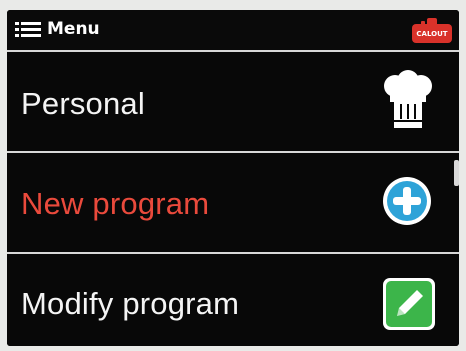  What do you see at coordinates (83, 103) in the screenshot?
I see `menu-item-label: Personal` at bounding box center [83, 103].